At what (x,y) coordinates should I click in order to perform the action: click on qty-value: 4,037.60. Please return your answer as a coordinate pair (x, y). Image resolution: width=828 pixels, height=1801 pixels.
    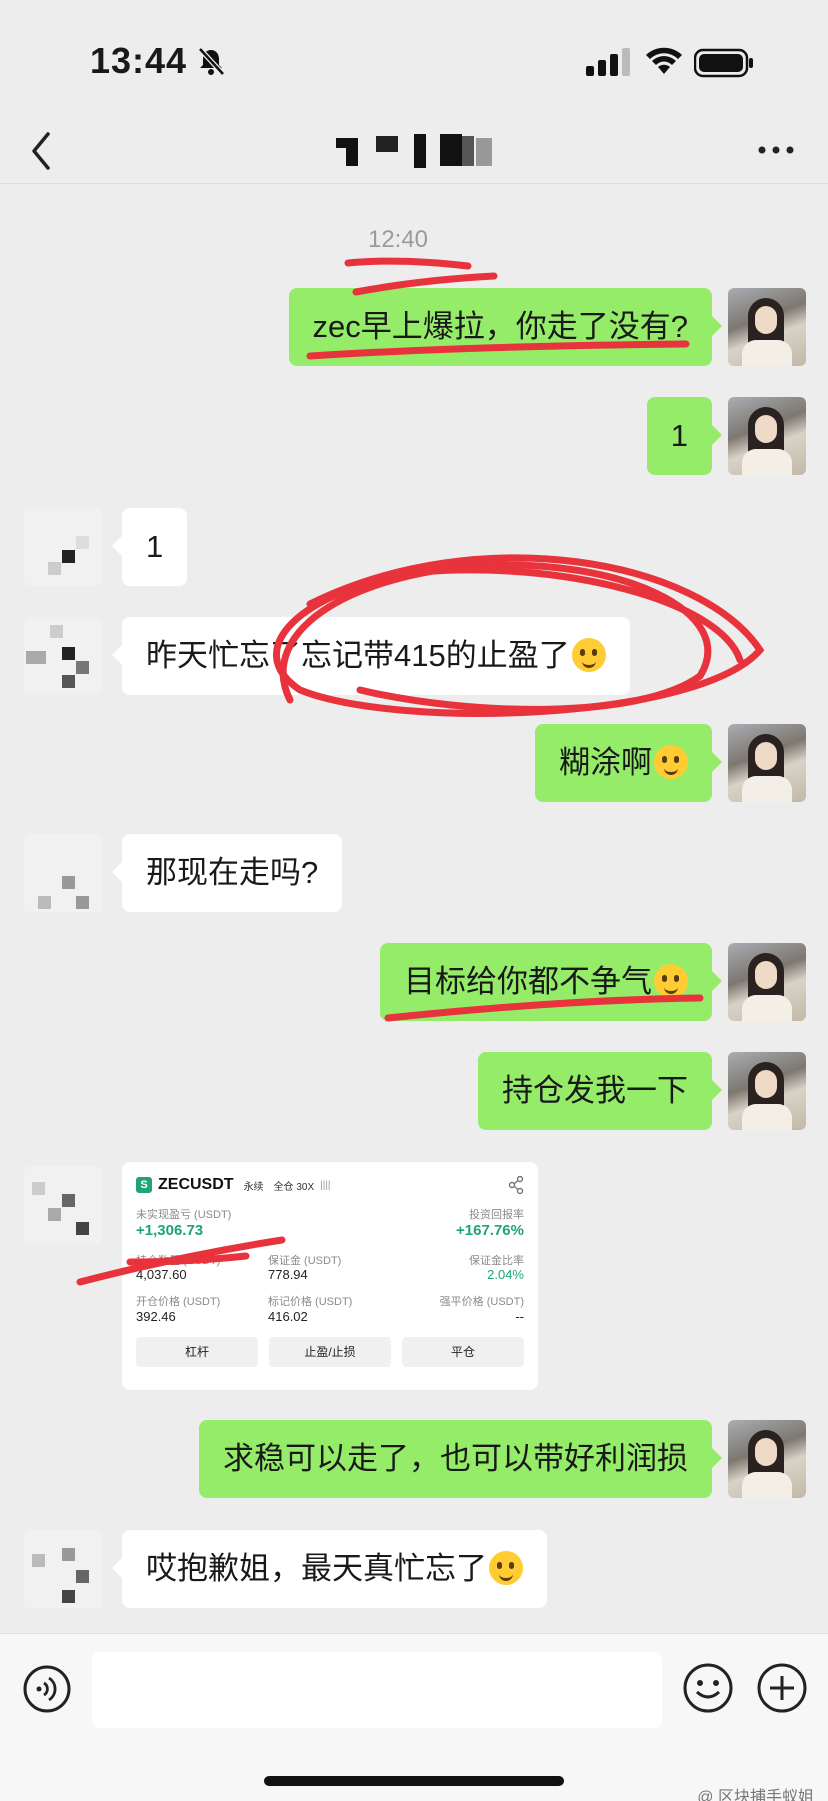
    Looking at the image, I should click on (161, 1274).